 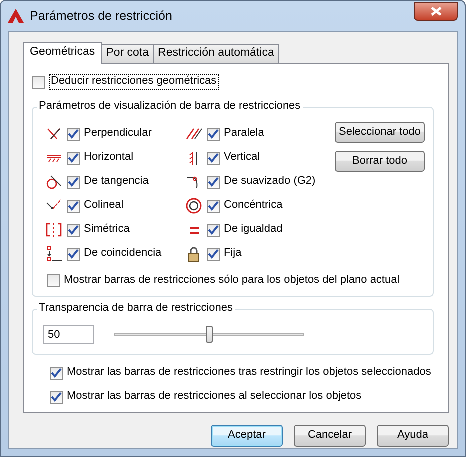 What do you see at coordinates (54, 230) in the screenshot?
I see `symmetric-icon` at bounding box center [54, 230].